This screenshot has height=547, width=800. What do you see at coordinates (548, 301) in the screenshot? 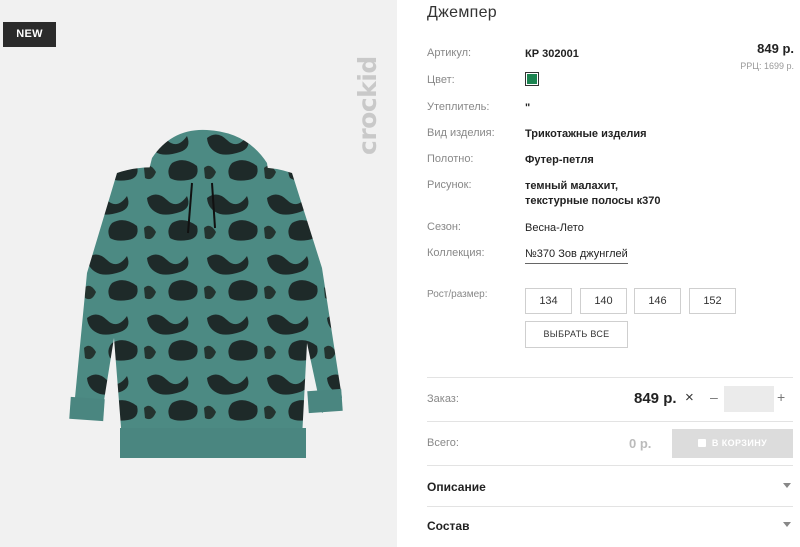
I see `size-button-134: 134` at bounding box center [548, 301].